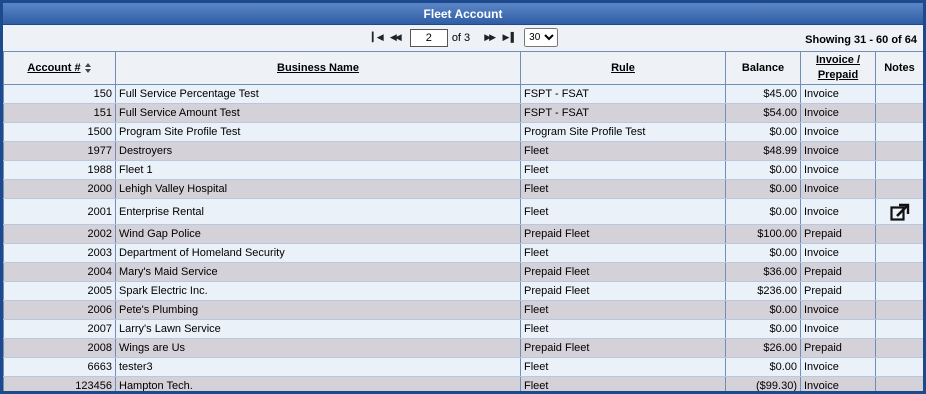  What do you see at coordinates (763, 151) in the screenshot?
I see `balance-cell: $48.99` at bounding box center [763, 151].